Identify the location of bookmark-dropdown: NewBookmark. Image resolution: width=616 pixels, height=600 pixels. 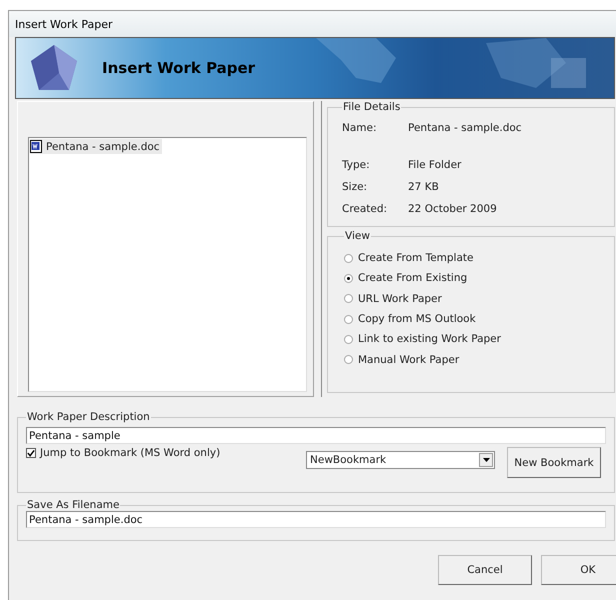
(400, 460).